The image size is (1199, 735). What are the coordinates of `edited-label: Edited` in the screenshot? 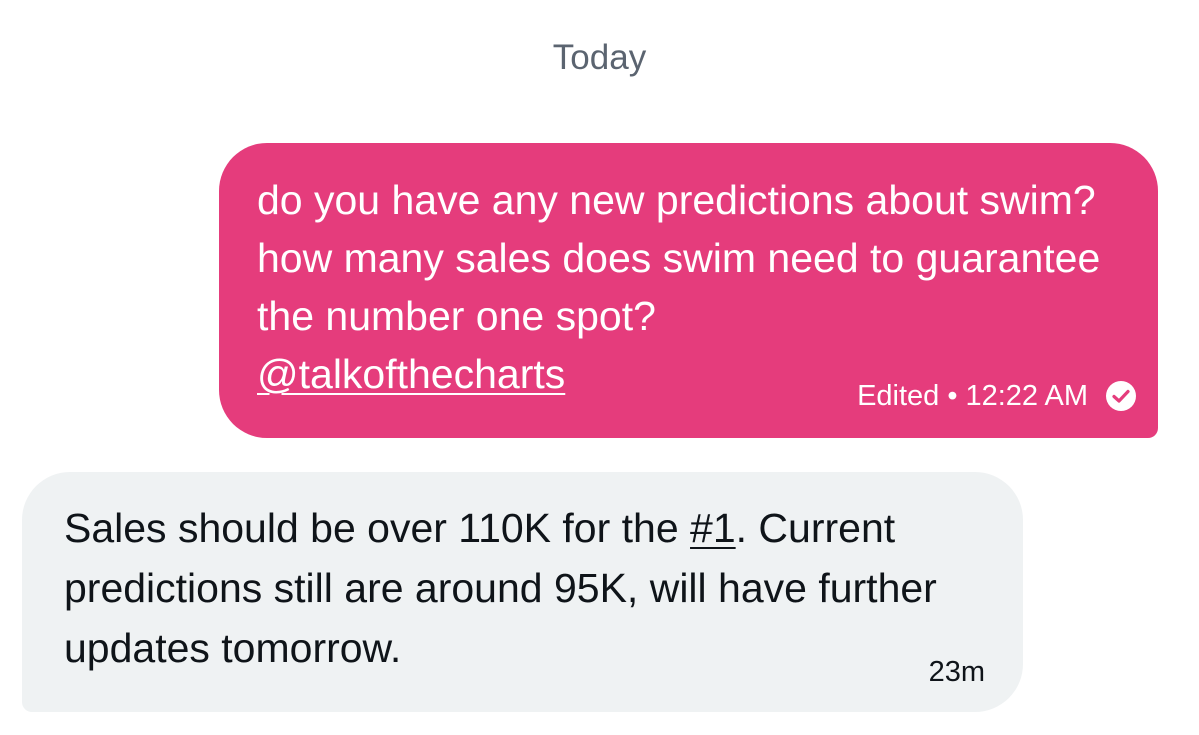 It's located at (898, 396).